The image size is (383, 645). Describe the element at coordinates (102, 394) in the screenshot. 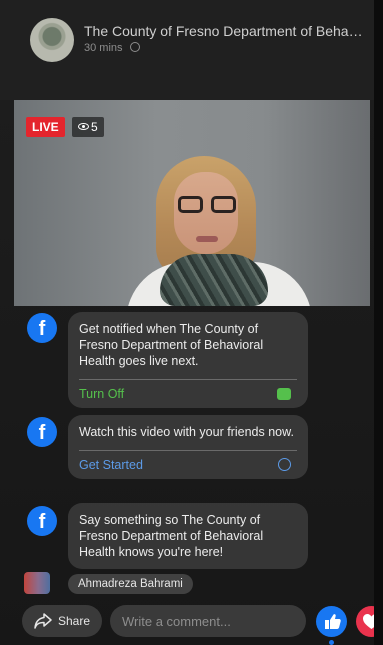

I see `turn-off-label: Turn Off` at that location.